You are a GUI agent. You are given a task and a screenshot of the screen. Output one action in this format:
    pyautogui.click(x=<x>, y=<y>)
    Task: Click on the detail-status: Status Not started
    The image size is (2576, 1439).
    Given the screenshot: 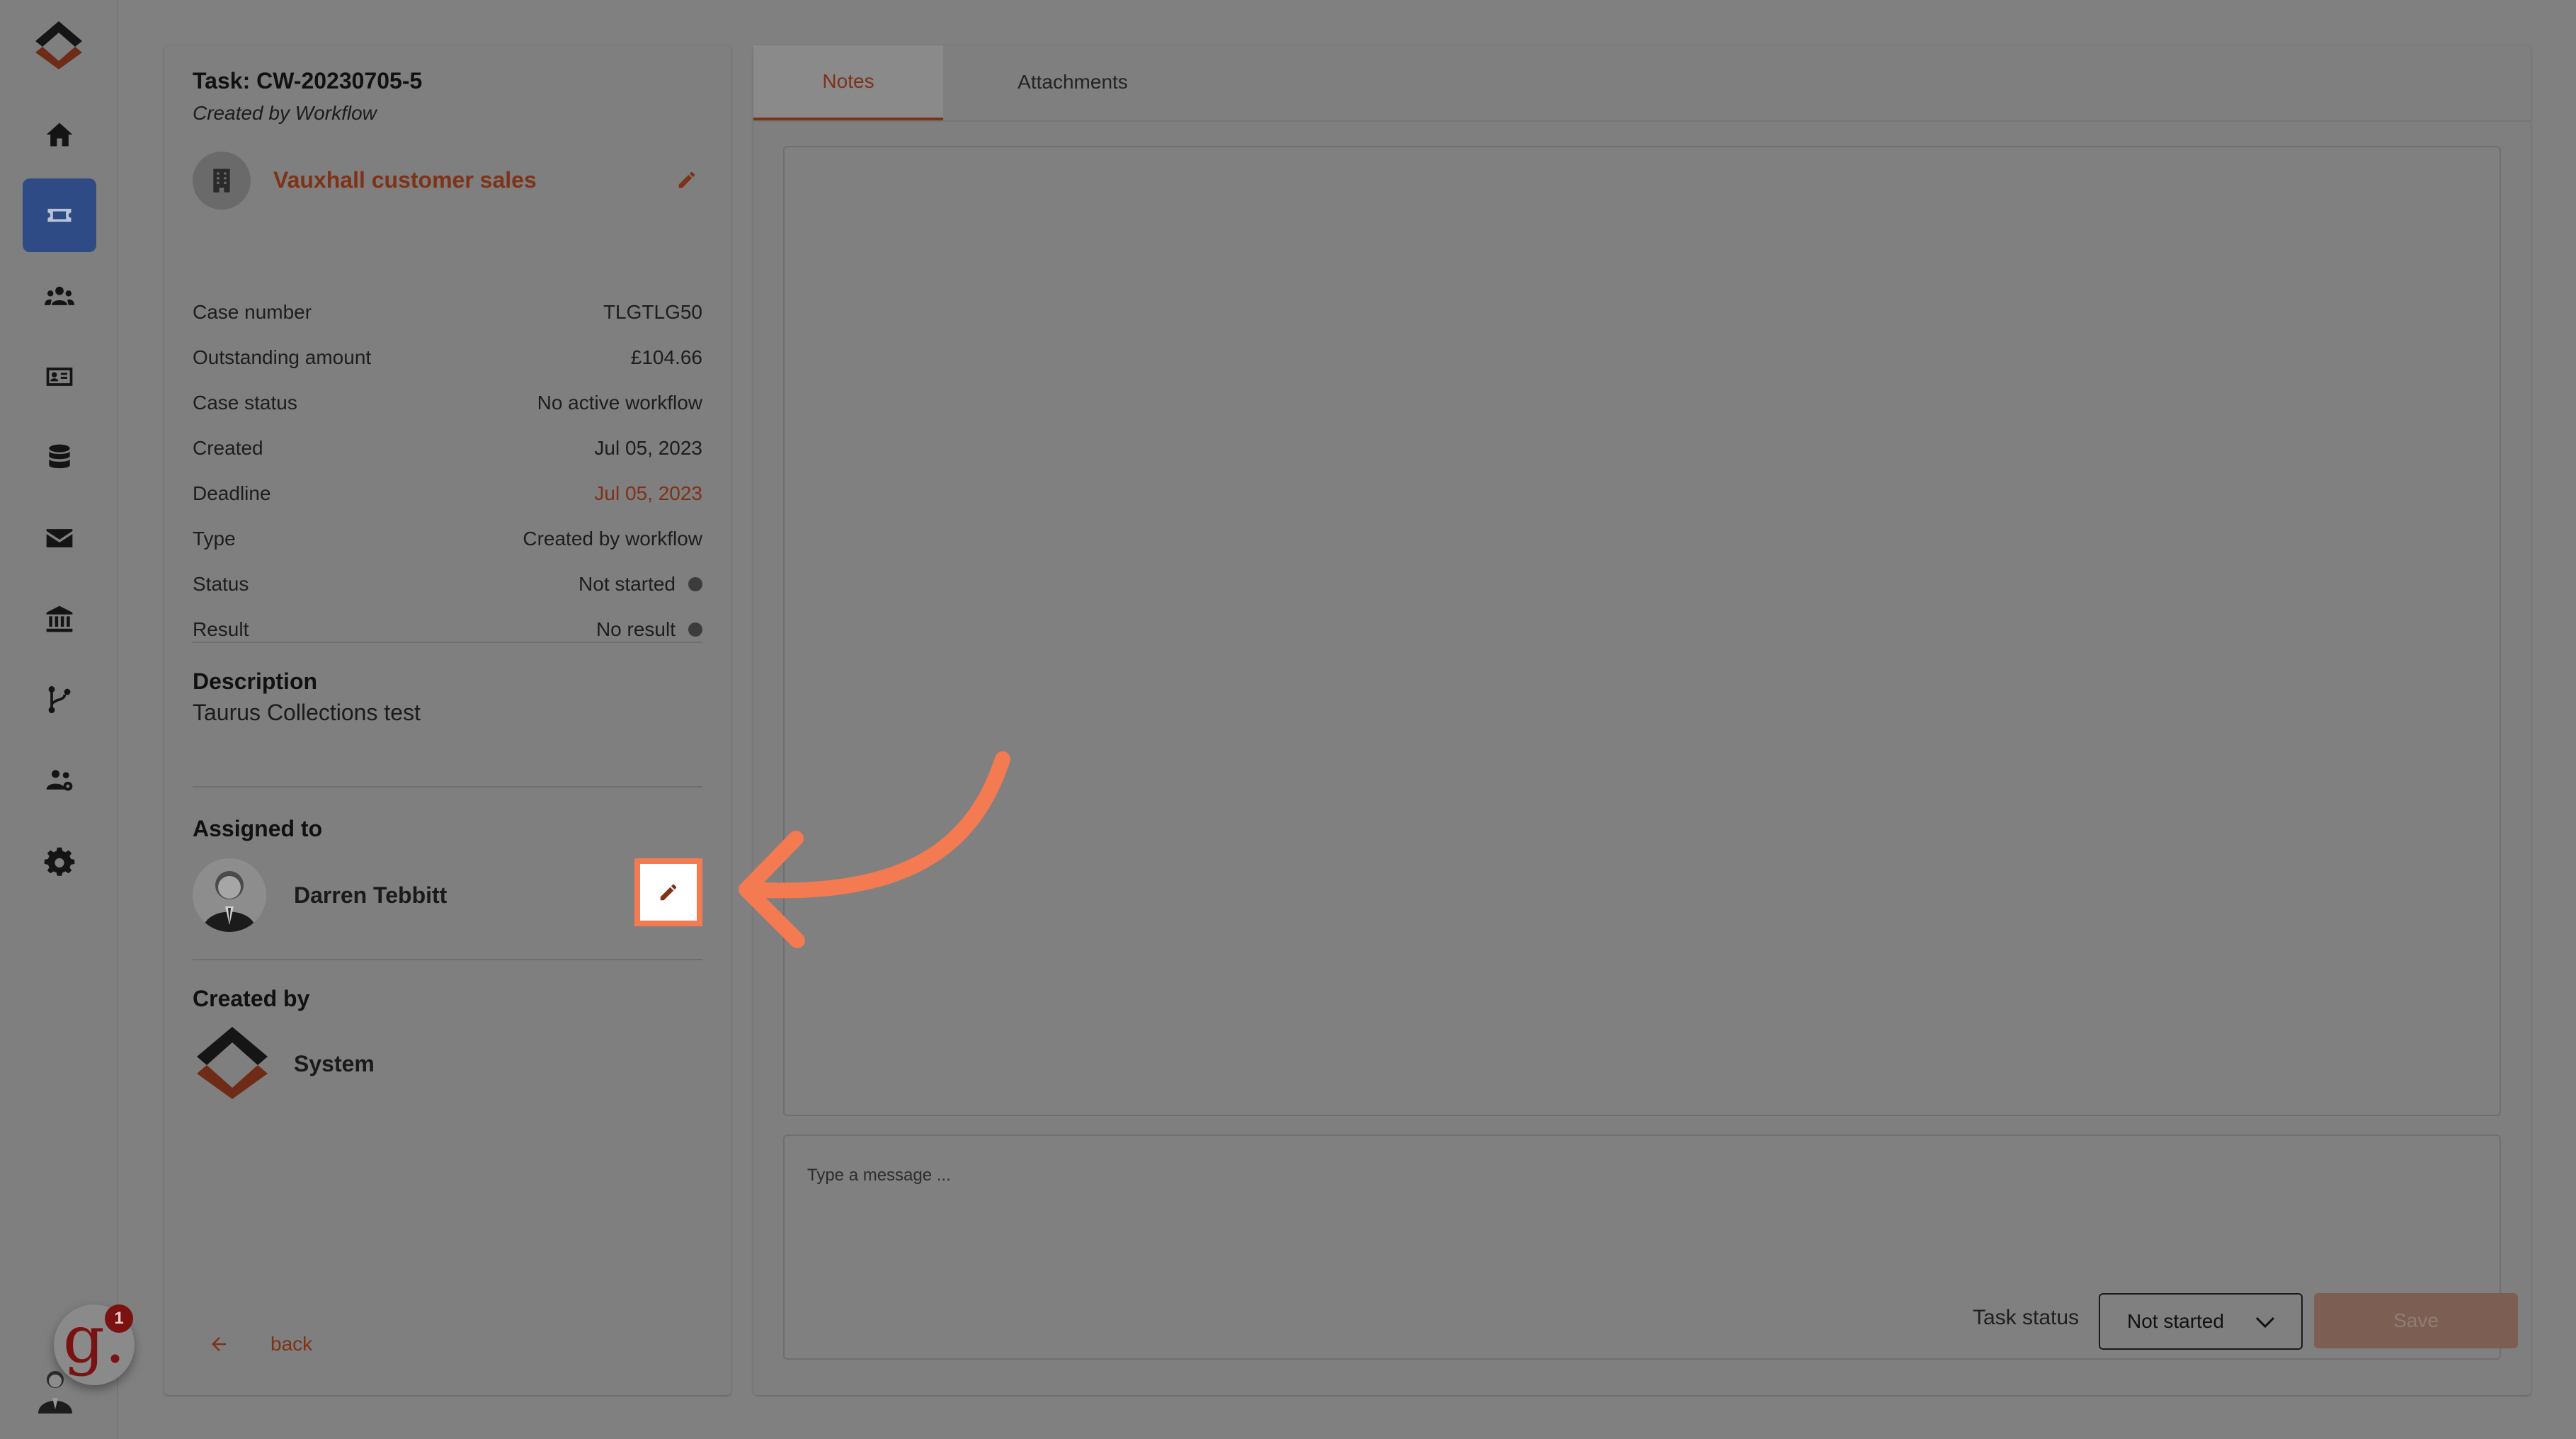 What is the action you would take?
    pyautogui.click(x=448, y=584)
    